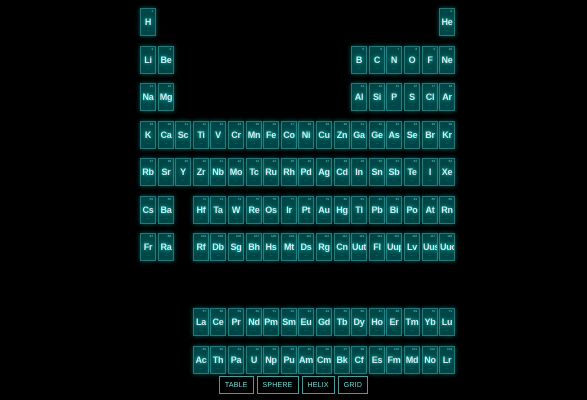  I want to click on element-tile-ir: 77 Ir – –, so click(289, 210).